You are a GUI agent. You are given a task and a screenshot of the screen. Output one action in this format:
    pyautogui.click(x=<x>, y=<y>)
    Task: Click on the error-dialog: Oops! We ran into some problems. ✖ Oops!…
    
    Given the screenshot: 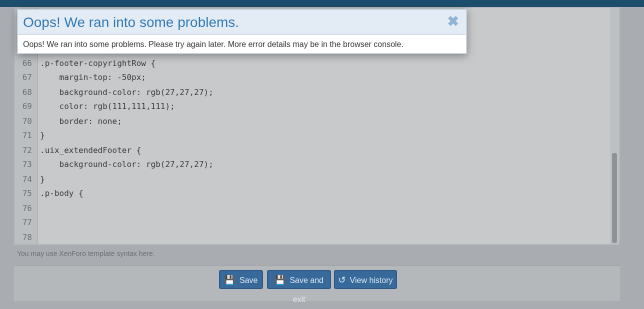 What is the action you would take?
    pyautogui.click(x=242, y=31)
    